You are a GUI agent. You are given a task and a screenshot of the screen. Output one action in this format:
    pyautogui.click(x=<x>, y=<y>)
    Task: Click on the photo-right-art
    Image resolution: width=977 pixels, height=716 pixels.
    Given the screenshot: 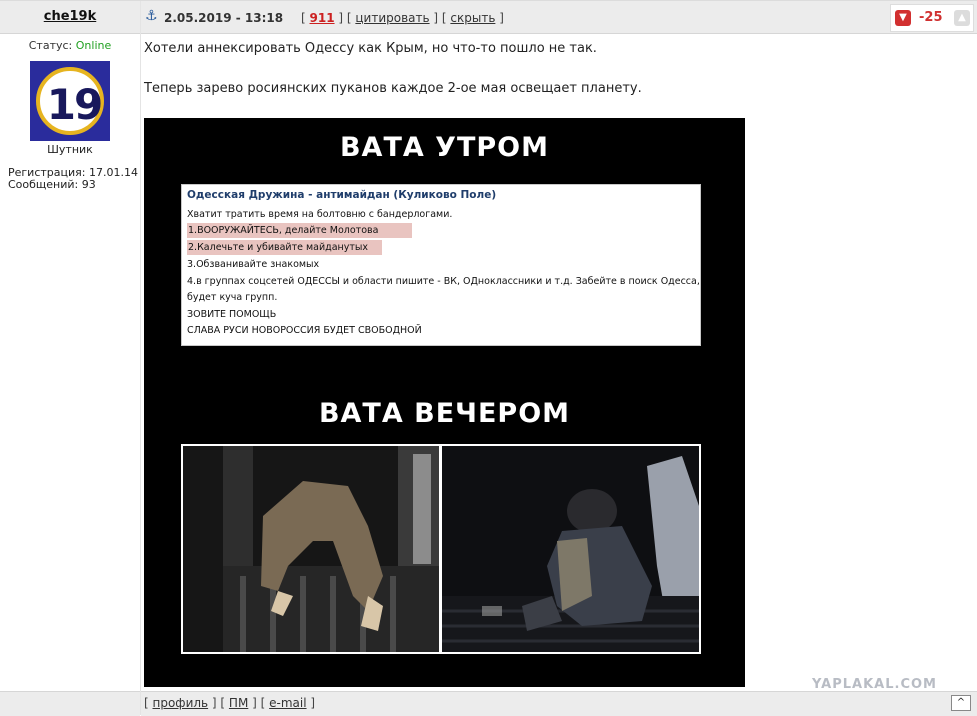 What is the action you would take?
    pyautogui.click(x=570, y=549)
    